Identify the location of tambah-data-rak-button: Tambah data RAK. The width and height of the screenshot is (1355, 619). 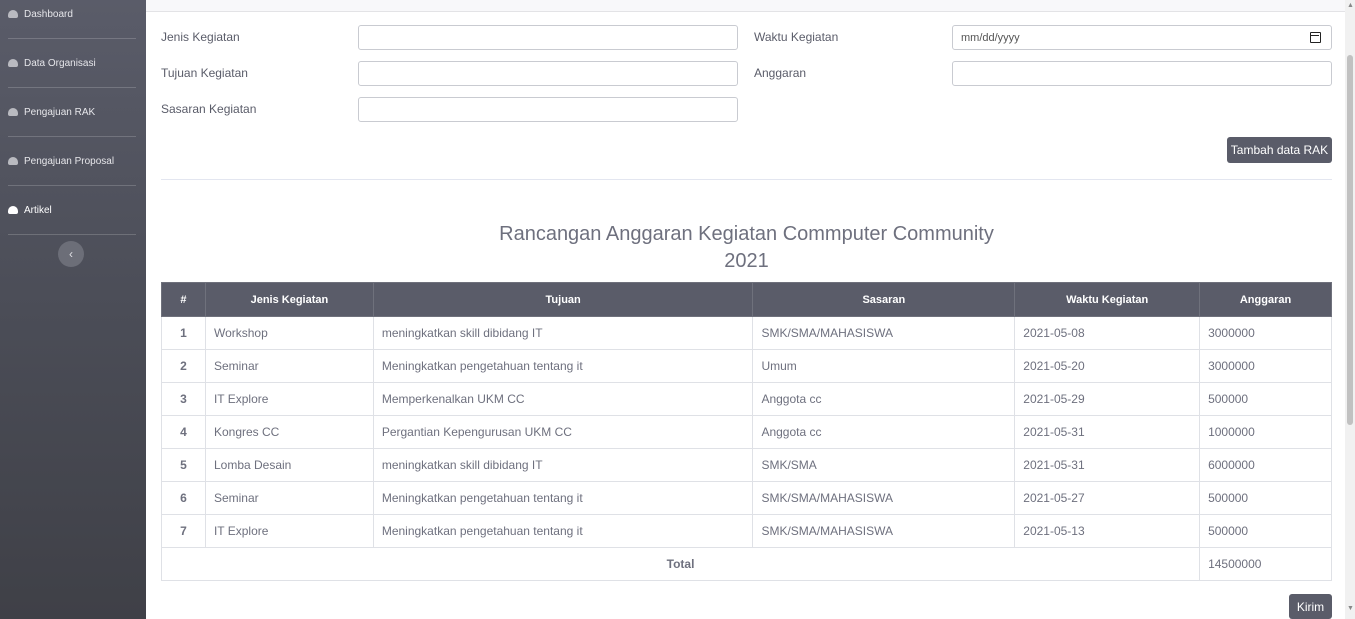
(1279, 150).